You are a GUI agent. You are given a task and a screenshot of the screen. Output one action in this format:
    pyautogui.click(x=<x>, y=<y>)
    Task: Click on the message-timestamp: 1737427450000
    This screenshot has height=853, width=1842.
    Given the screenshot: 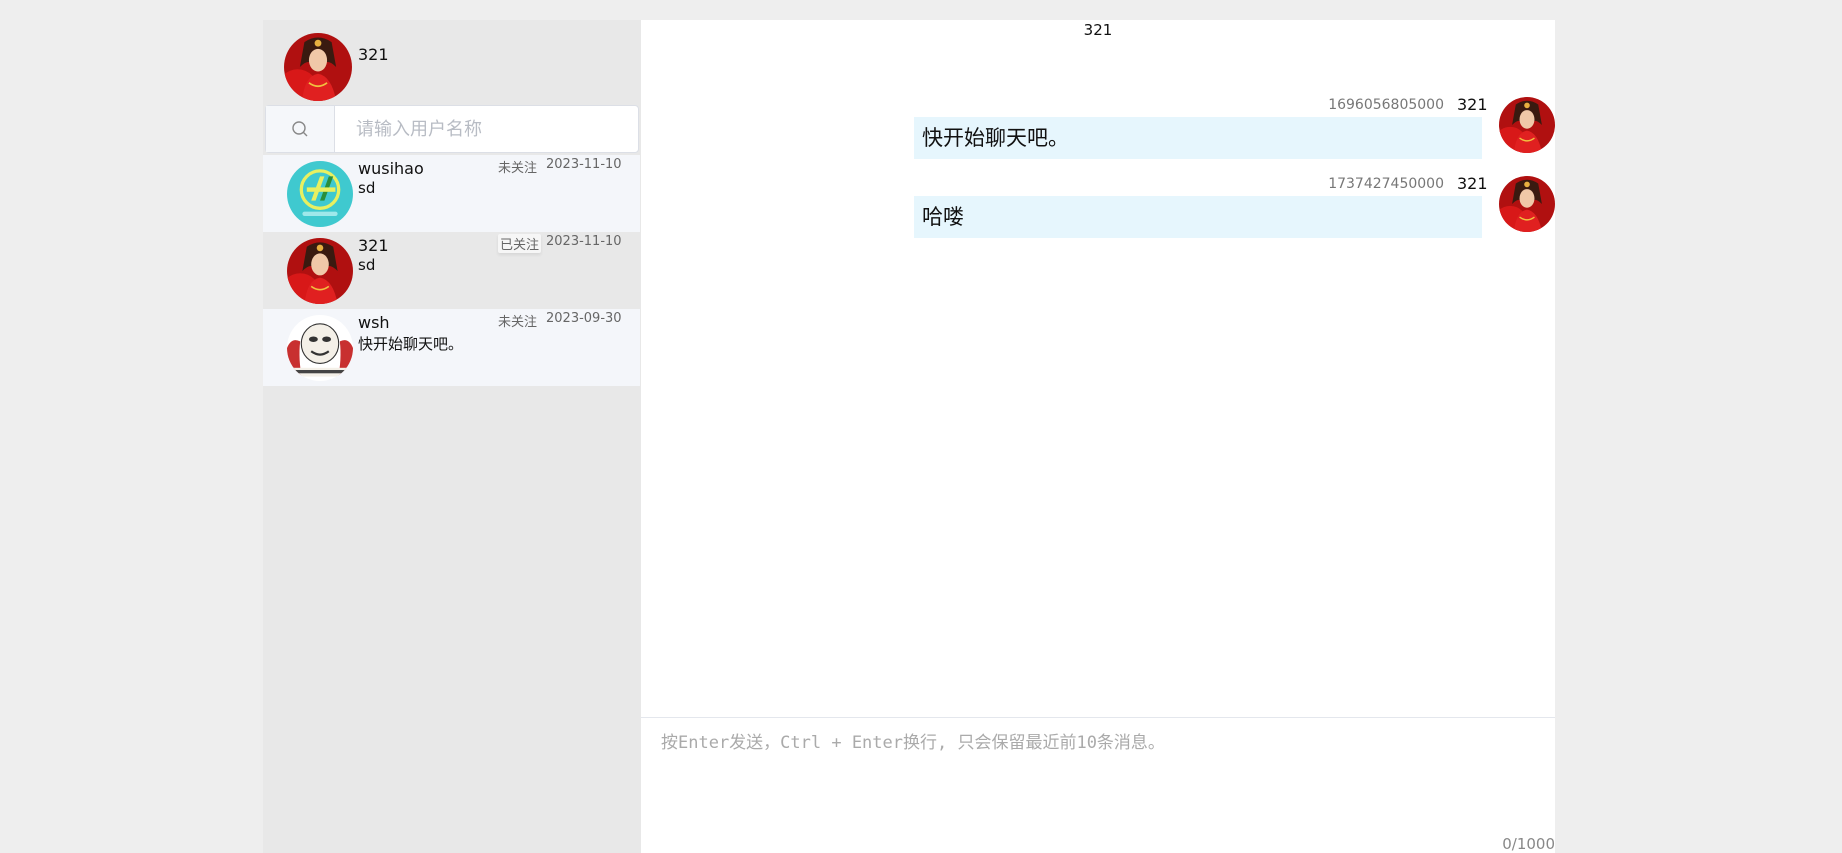 What is the action you would take?
    pyautogui.click(x=1386, y=184)
    